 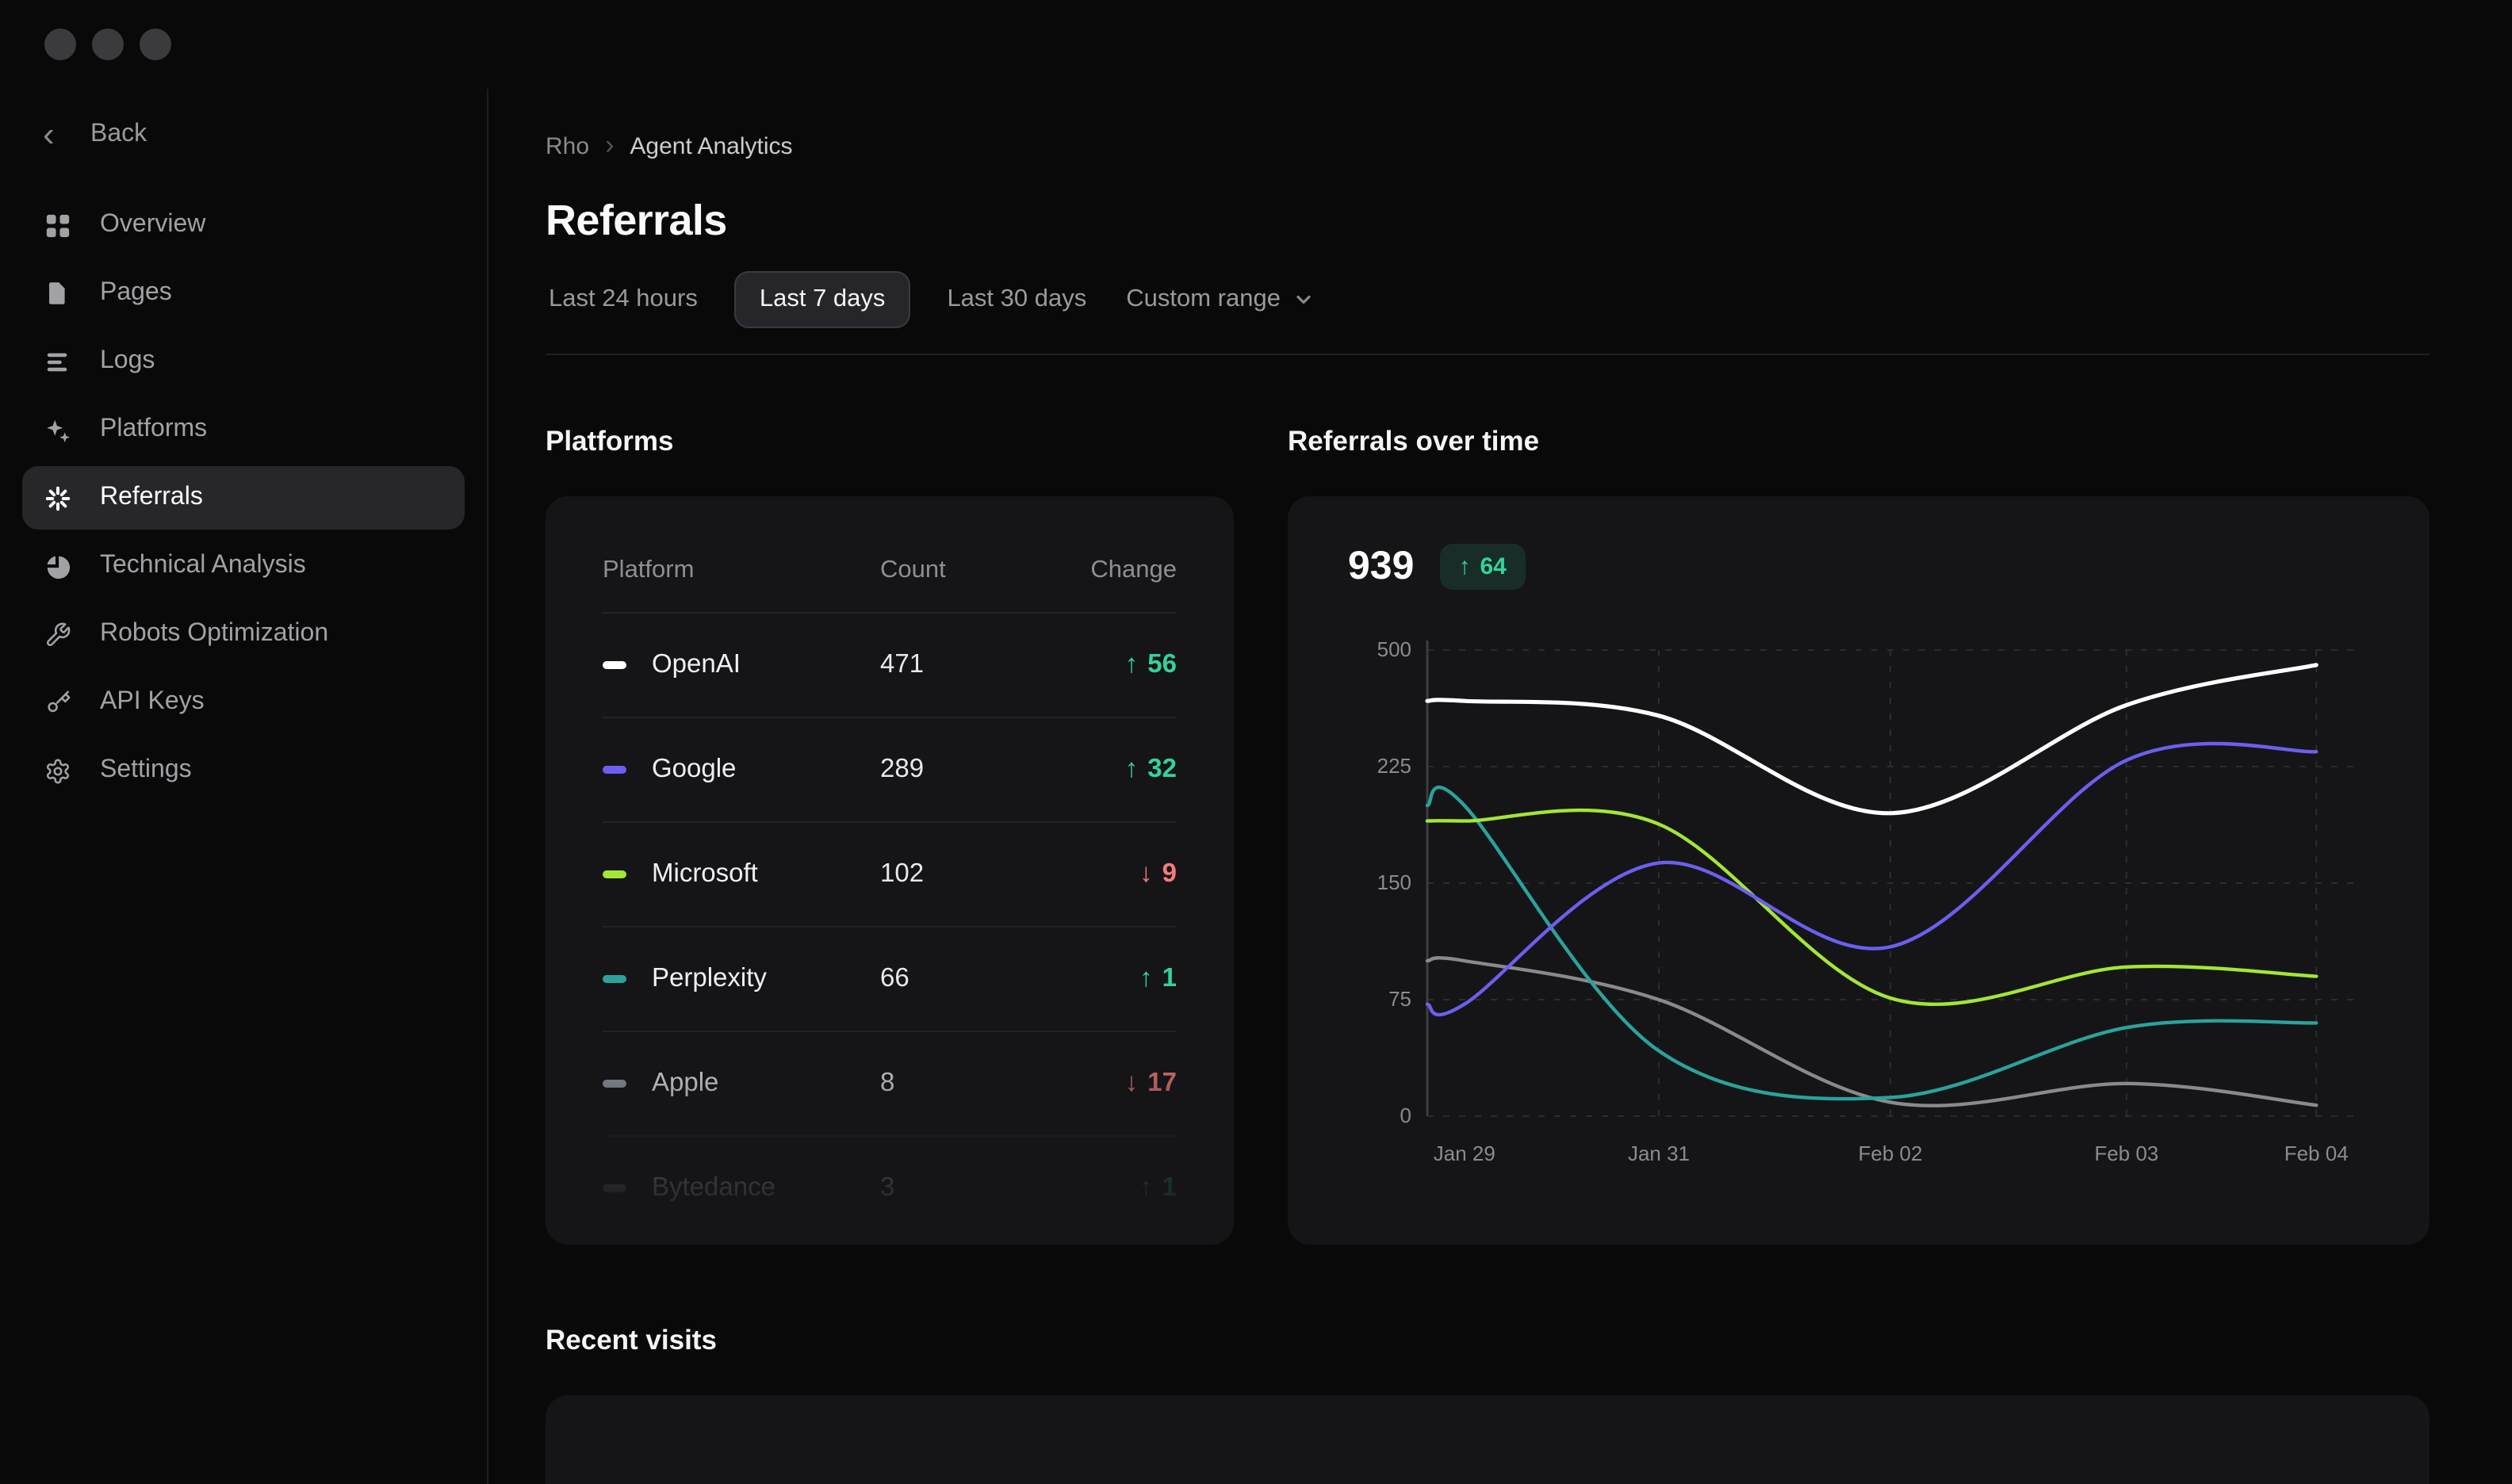 What do you see at coordinates (741, 665) in the screenshot?
I see `platform-name-cell: OpenAI` at bounding box center [741, 665].